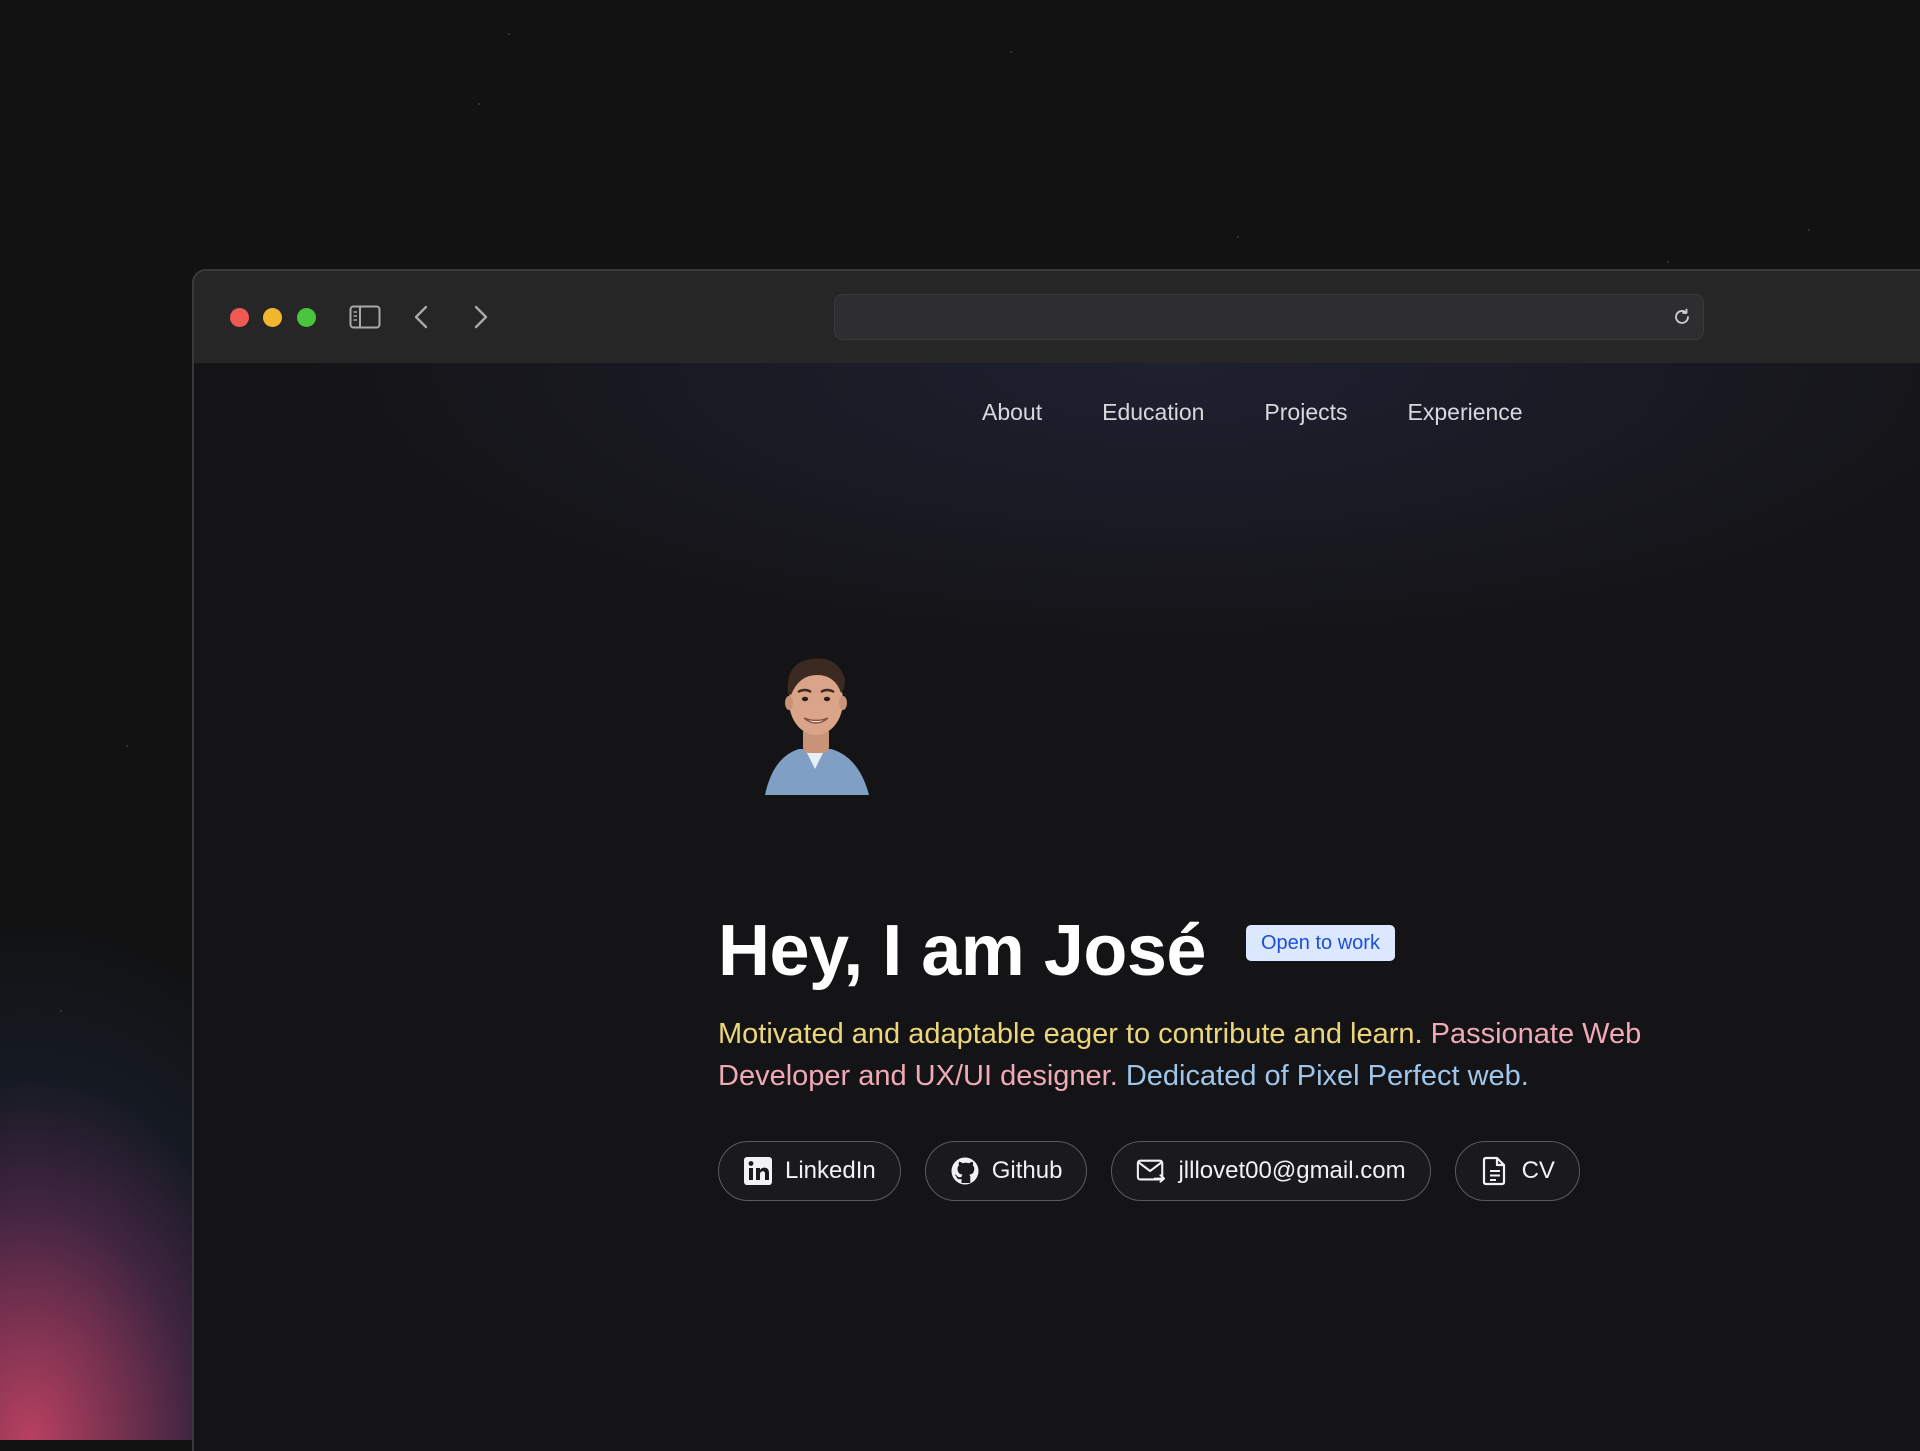 This screenshot has width=1920, height=1451. What do you see at coordinates (365, 317) in the screenshot?
I see `sidebar-icon` at bounding box center [365, 317].